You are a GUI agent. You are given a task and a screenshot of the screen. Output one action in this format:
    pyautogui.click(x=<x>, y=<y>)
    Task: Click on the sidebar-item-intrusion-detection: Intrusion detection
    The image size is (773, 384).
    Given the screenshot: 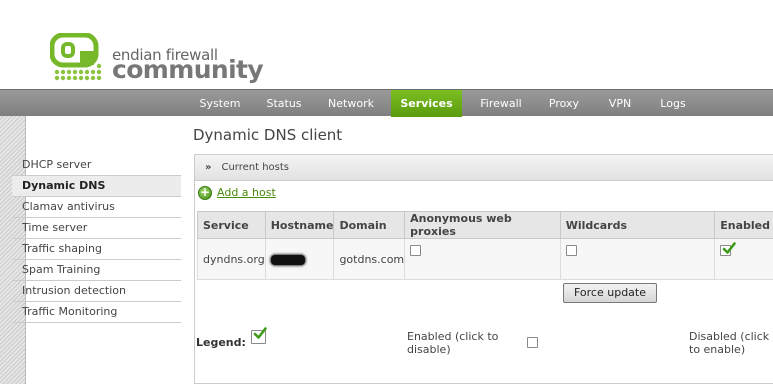 What is the action you would take?
    pyautogui.click(x=96, y=291)
    